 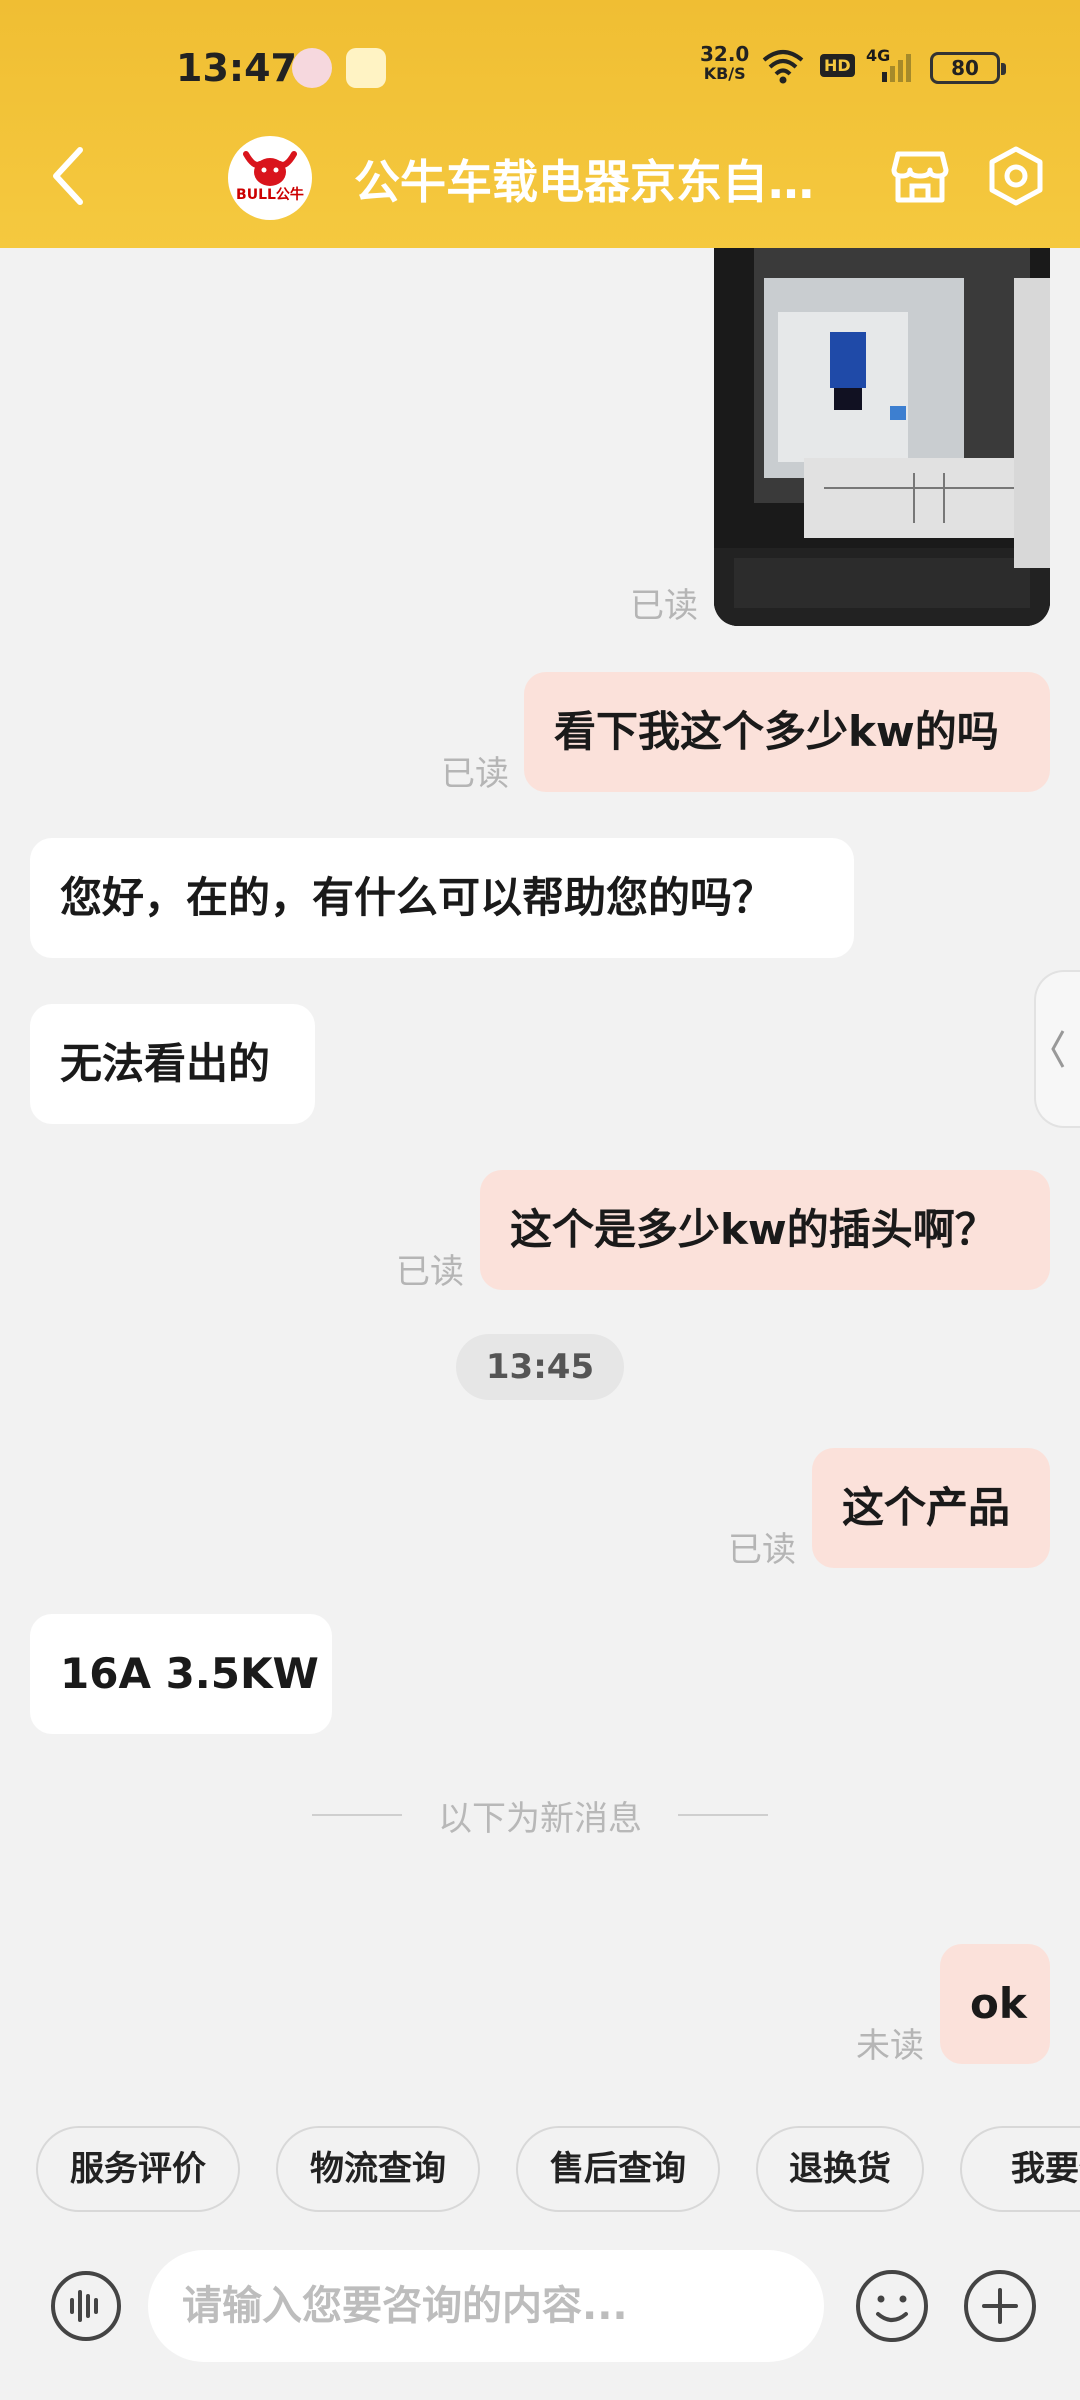 What do you see at coordinates (896, 68) in the screenshot?
I see `signal-icon` at bounding box center [896, 68].